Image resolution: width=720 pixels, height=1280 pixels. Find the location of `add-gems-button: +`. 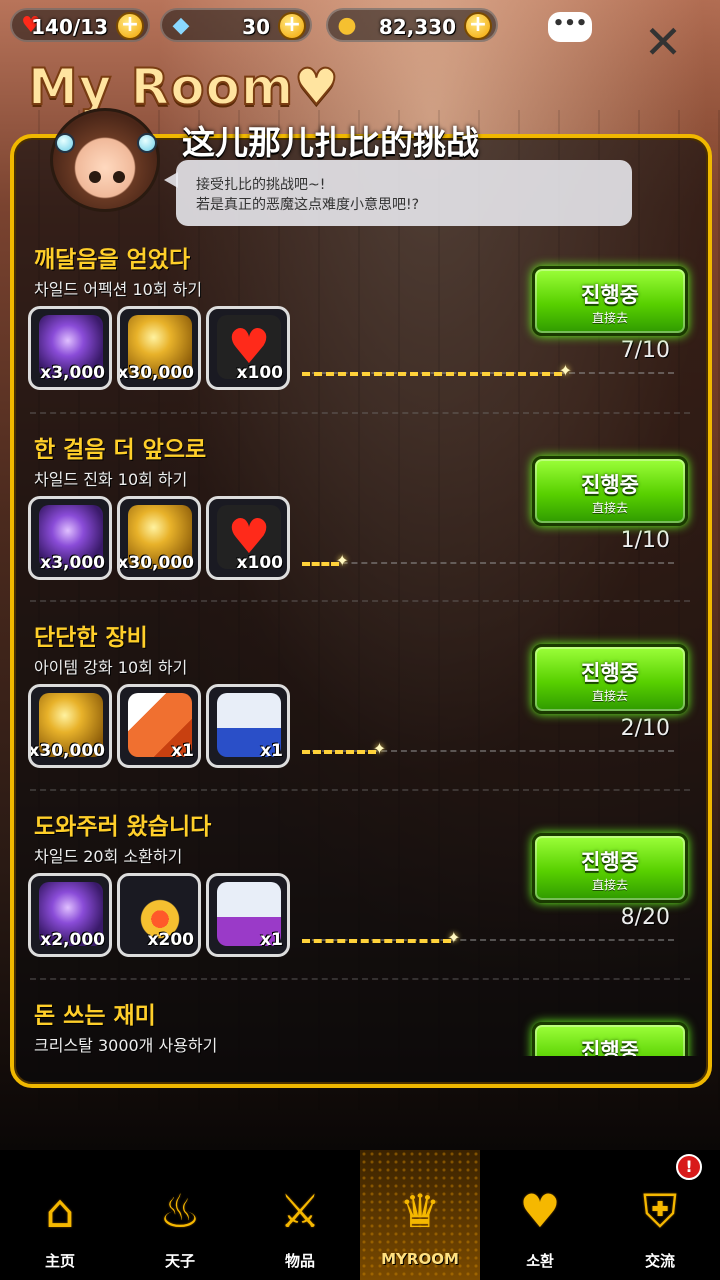

add-gems-button: + is located at coordinates (292, 26).